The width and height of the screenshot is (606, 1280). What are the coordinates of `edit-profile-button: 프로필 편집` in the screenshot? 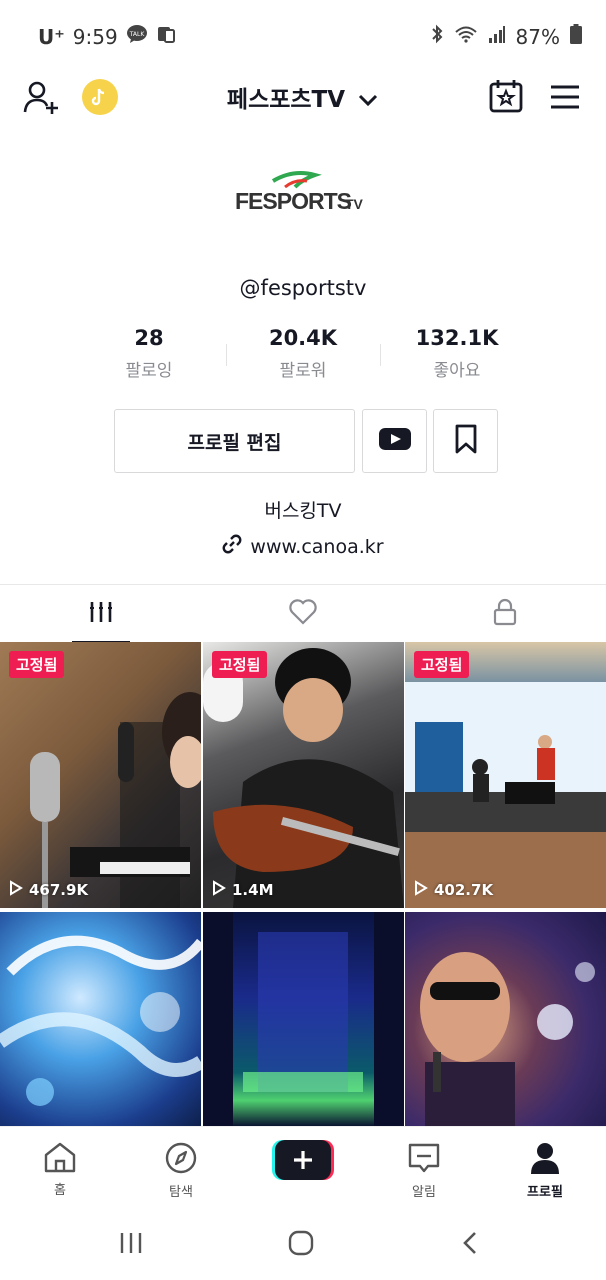 It's located at (234, 441).